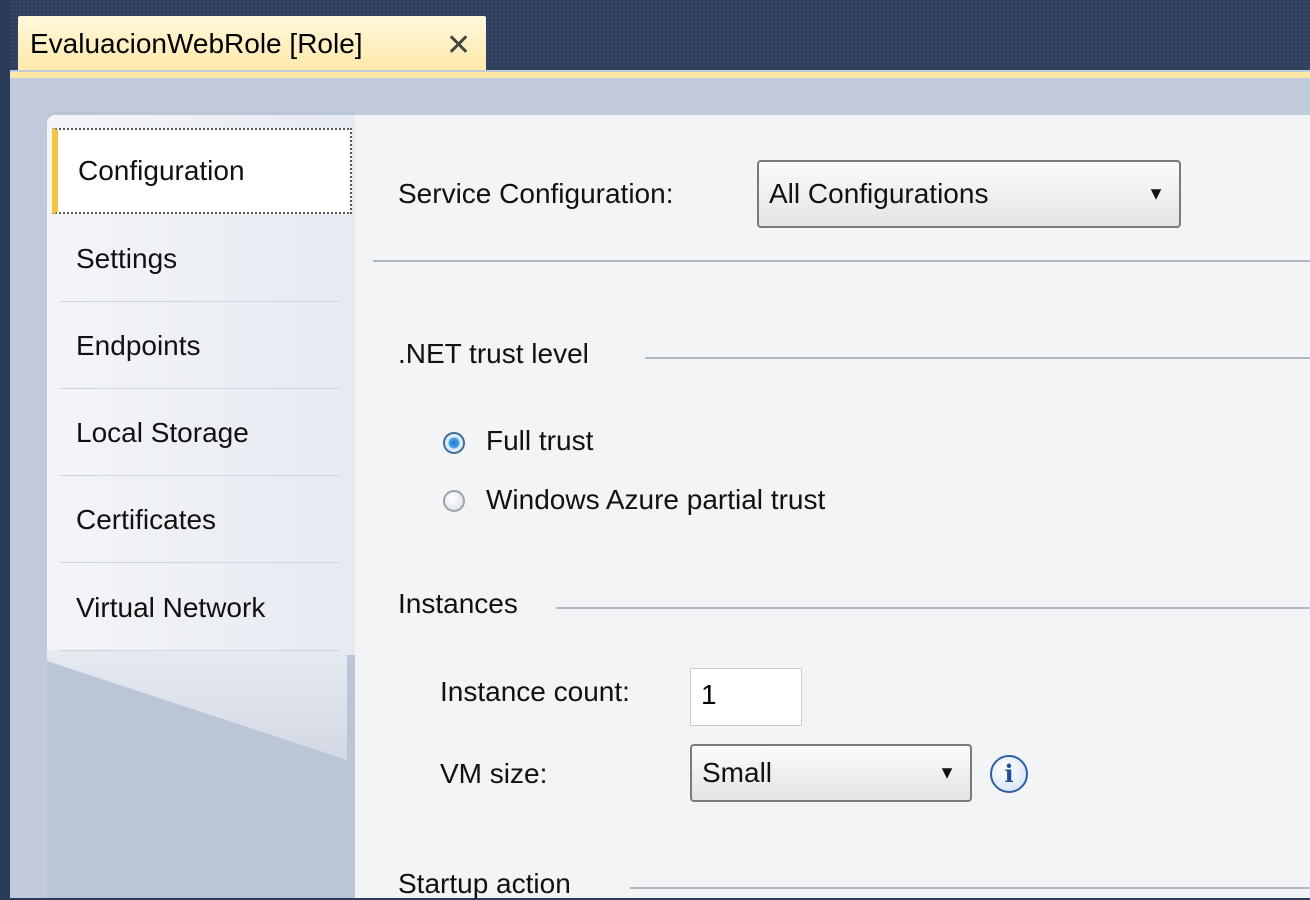 This screenshot has height=900, width=1310. I want to click on instance-count-label: Instance count:, so click(535, 691).